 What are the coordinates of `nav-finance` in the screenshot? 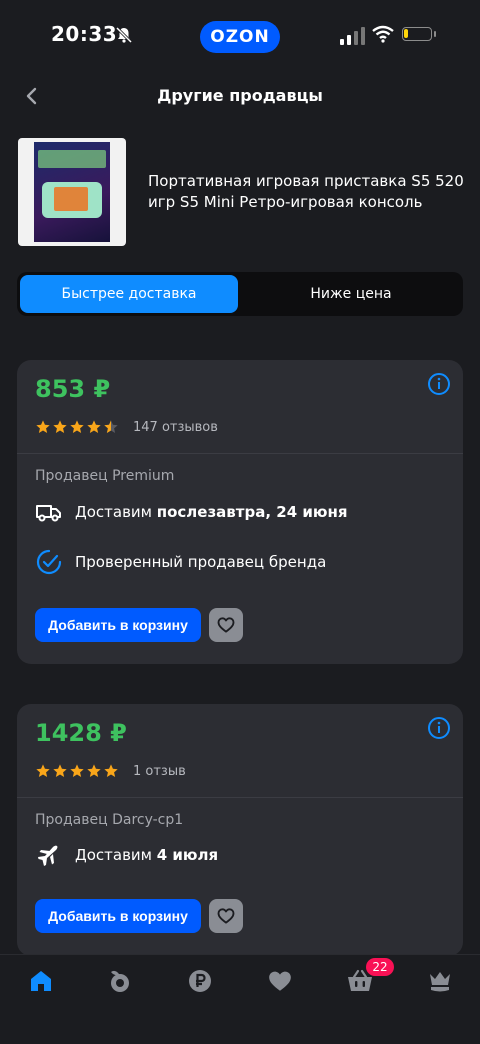 It's located at (200, 981).